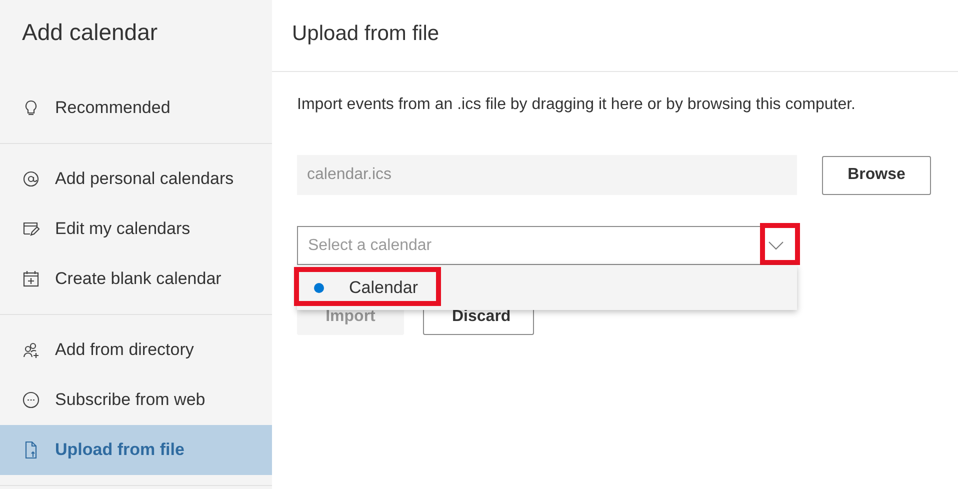  What do you see at coordinates (370, 246) in the screenshot?
I see `select-placeholder: Select a calendar` at bounding box center [370, 246].